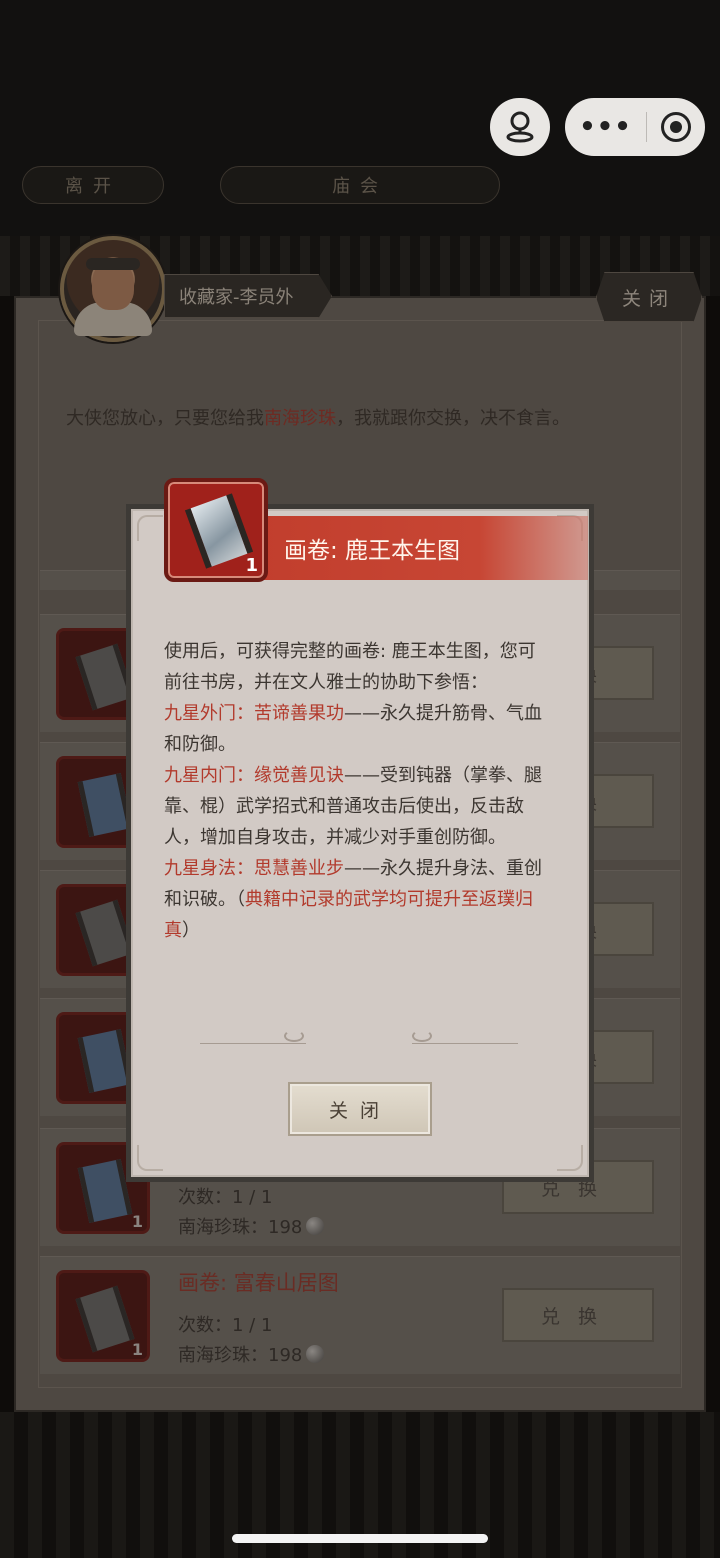 This screenshot has width=720, height=1558. What do you see at coordinates (254, 868) in the screenshot?
I see `skill-3-name: 九星身法：思慧善业步` at bounding box center [254, 868].